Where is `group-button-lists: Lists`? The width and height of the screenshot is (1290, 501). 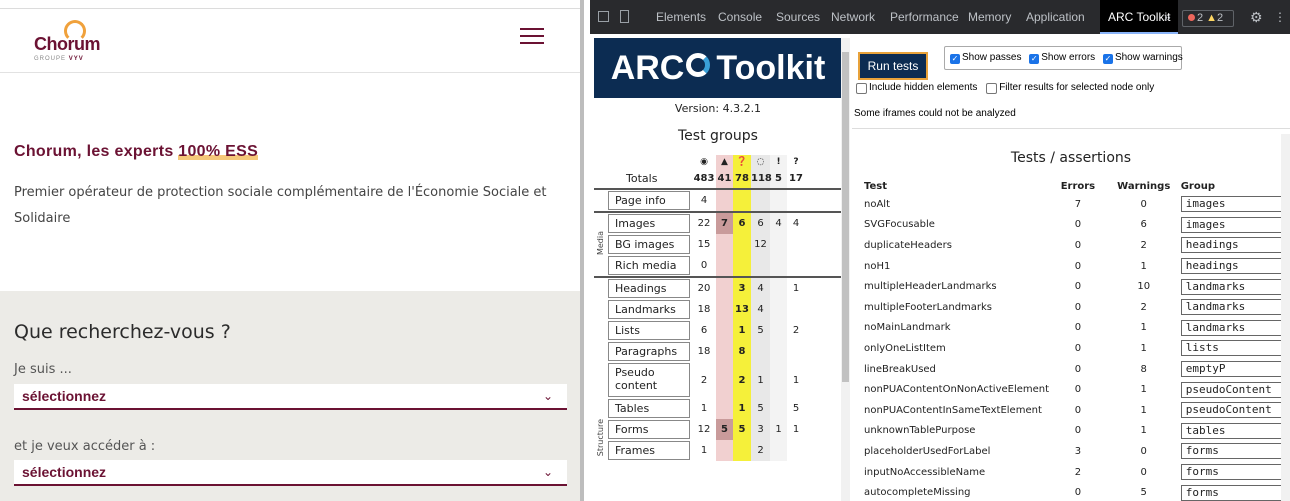 group-button-lists: Lists is located at coordinates (649, 330).